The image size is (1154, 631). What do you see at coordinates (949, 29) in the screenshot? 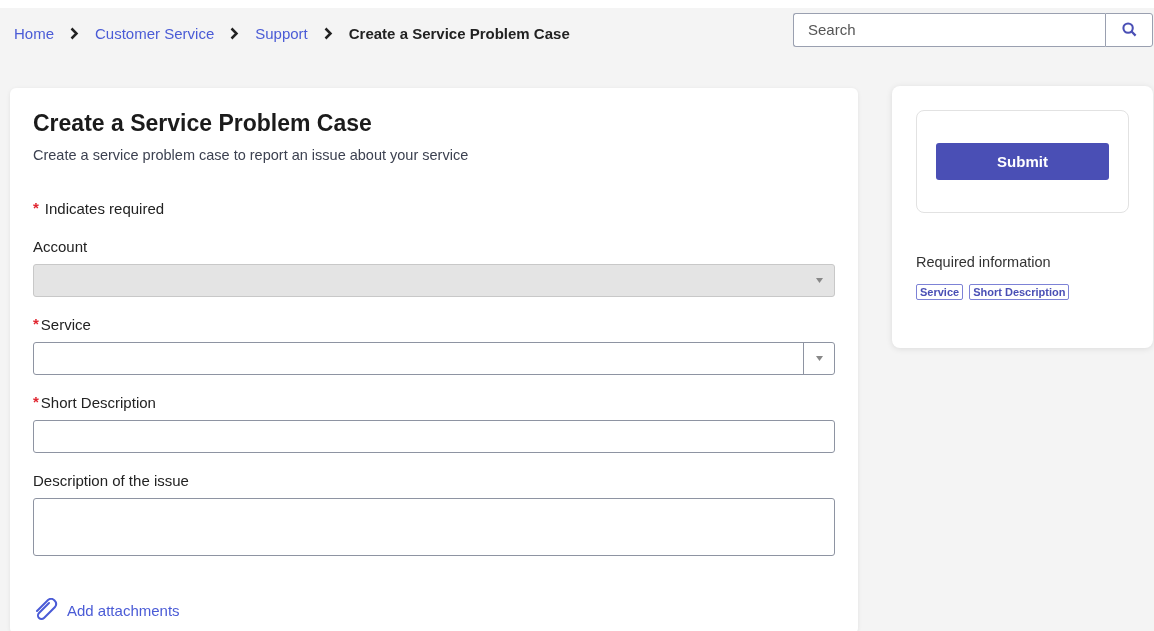
I see `search-field: Search` at bounding box center [949, 29].